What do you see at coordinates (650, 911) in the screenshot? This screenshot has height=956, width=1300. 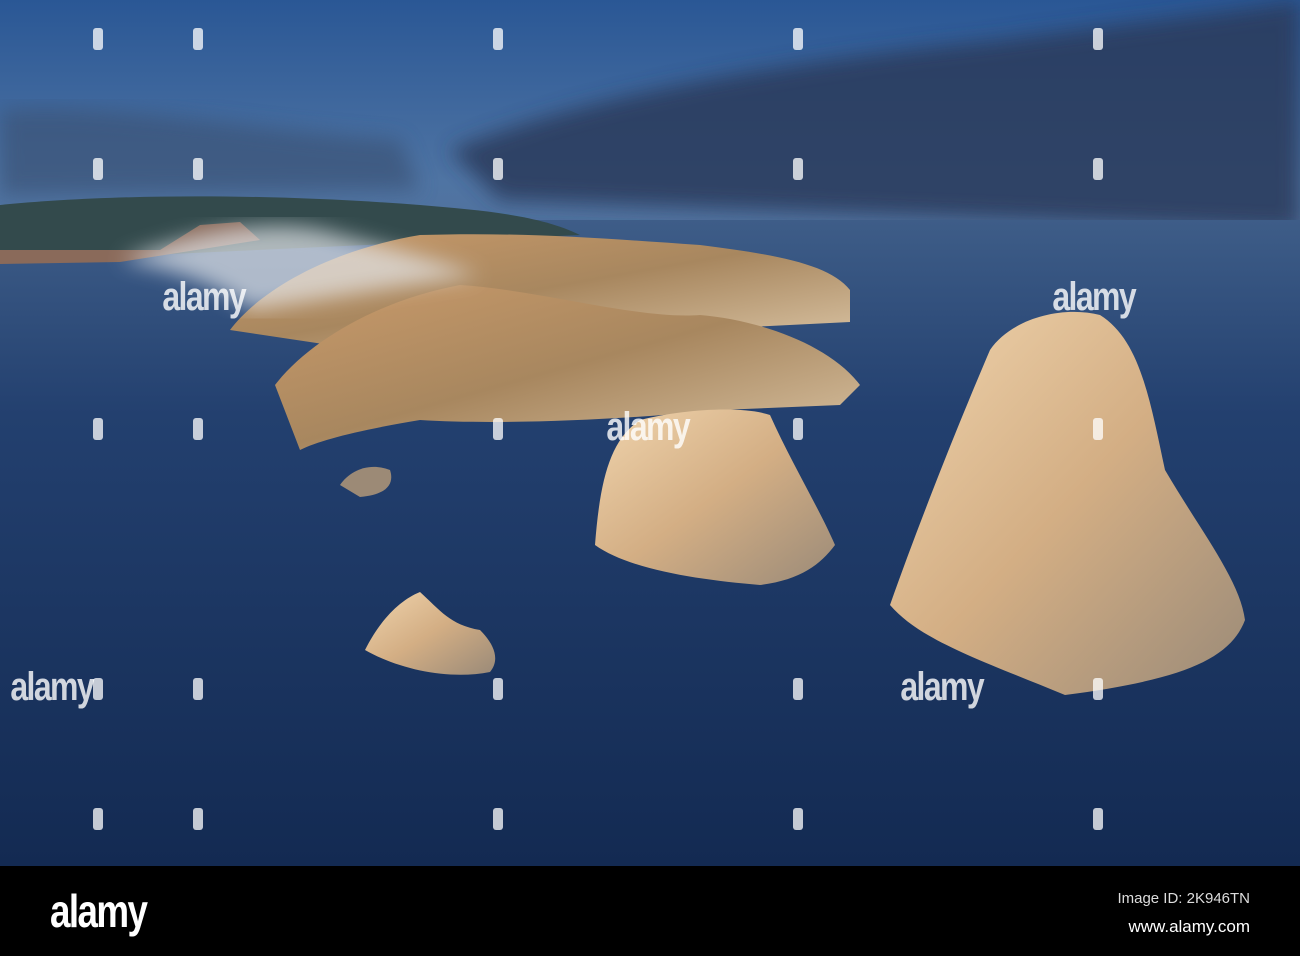 I see `footer-bar: alamy Image ID: 2K946TN www.alamy.com` at bounding box center [650, 911].